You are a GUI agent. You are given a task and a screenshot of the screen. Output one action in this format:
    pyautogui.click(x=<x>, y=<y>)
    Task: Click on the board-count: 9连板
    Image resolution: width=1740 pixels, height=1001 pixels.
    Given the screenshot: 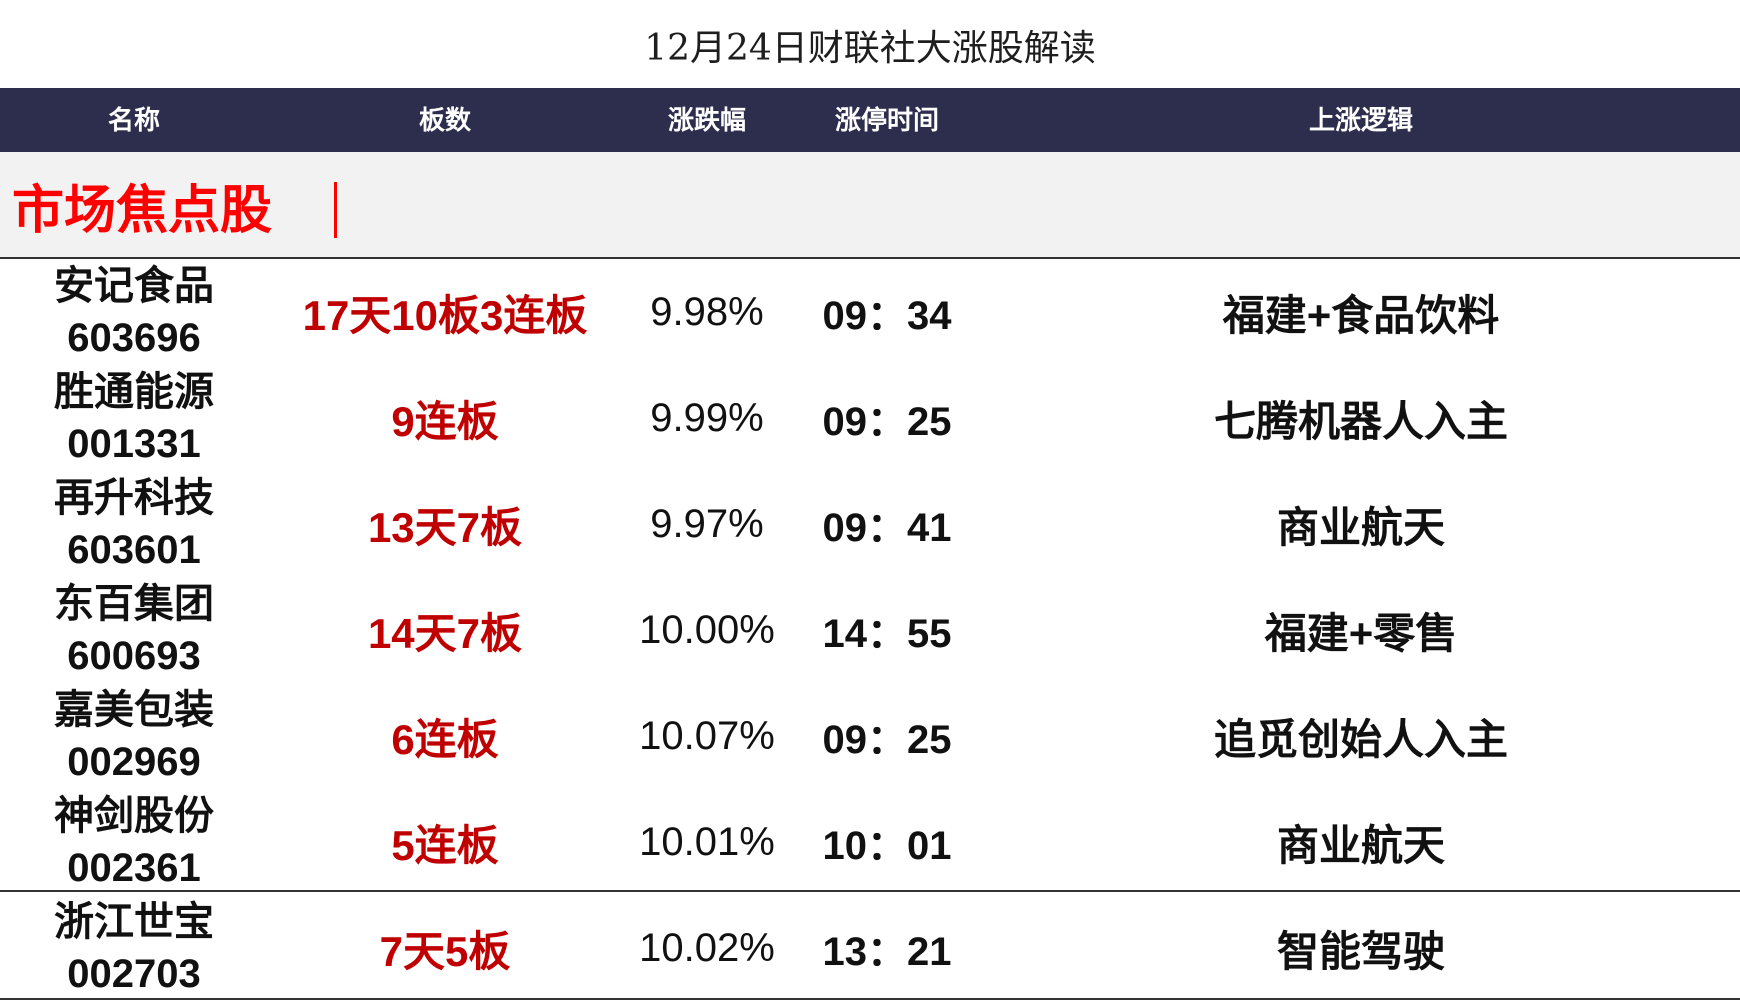 What is the action you would take?
    pyautogui.click(x=445, y=421)
    